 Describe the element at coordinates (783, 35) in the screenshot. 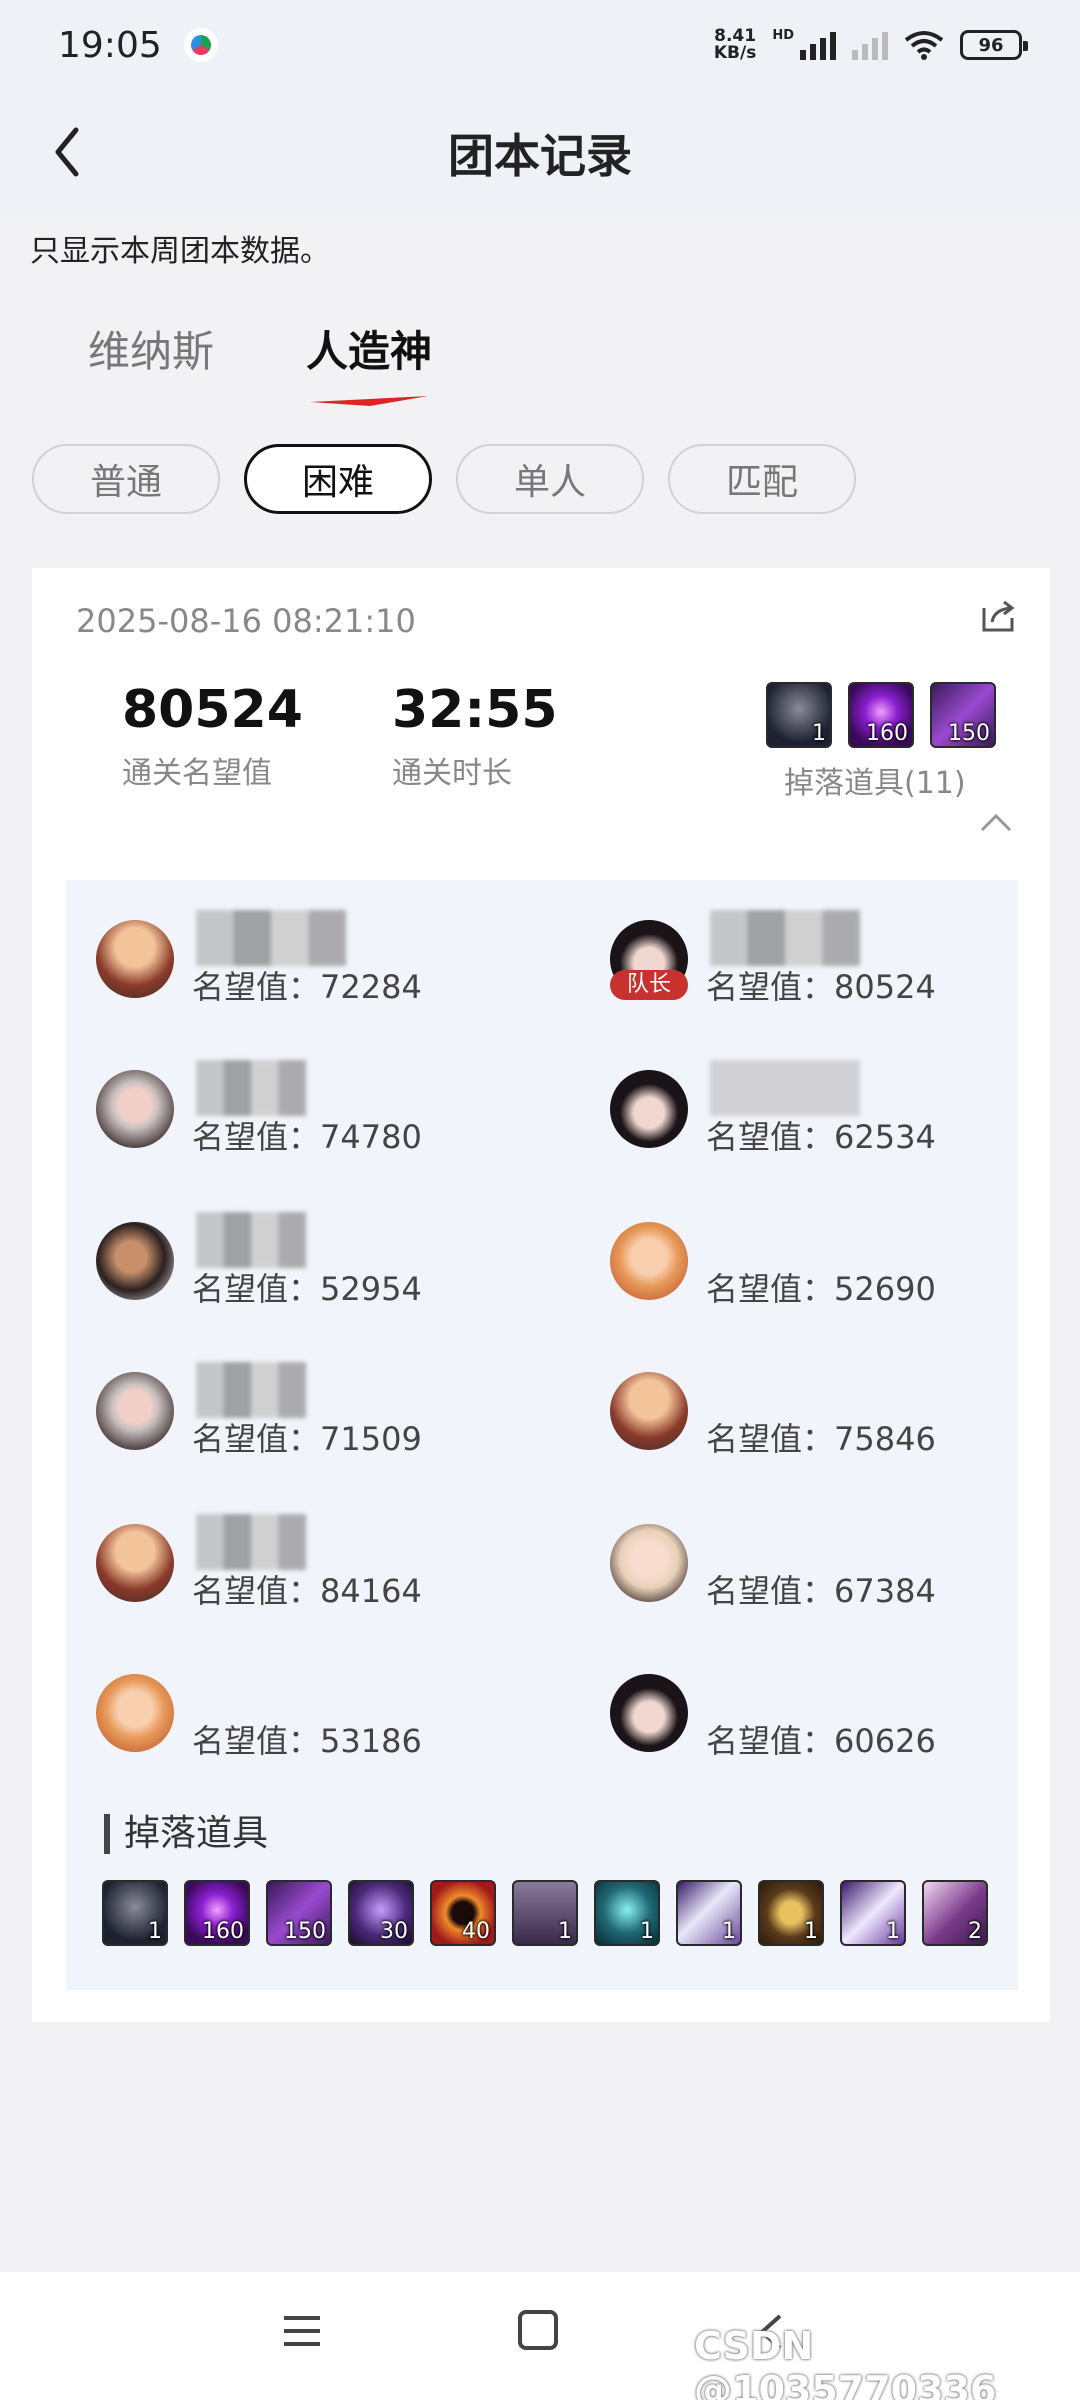

I see `hd-indicator: HD` at that location.